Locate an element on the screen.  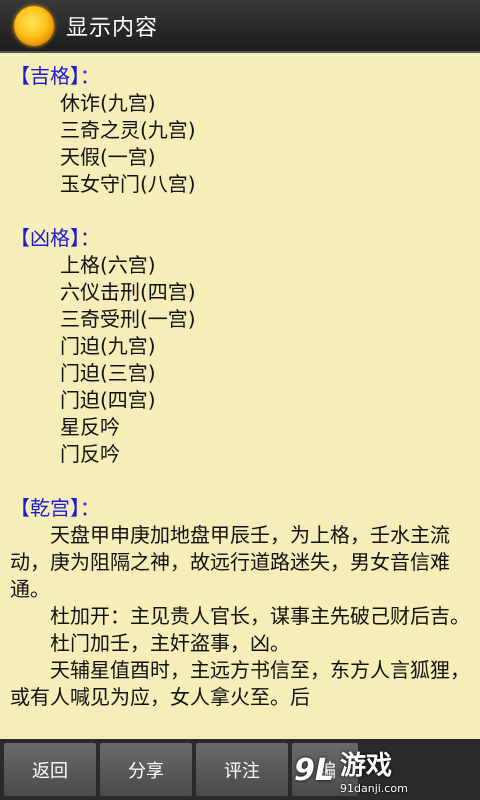
title-bar: 显示内容 is located at coordinates (240, 26).